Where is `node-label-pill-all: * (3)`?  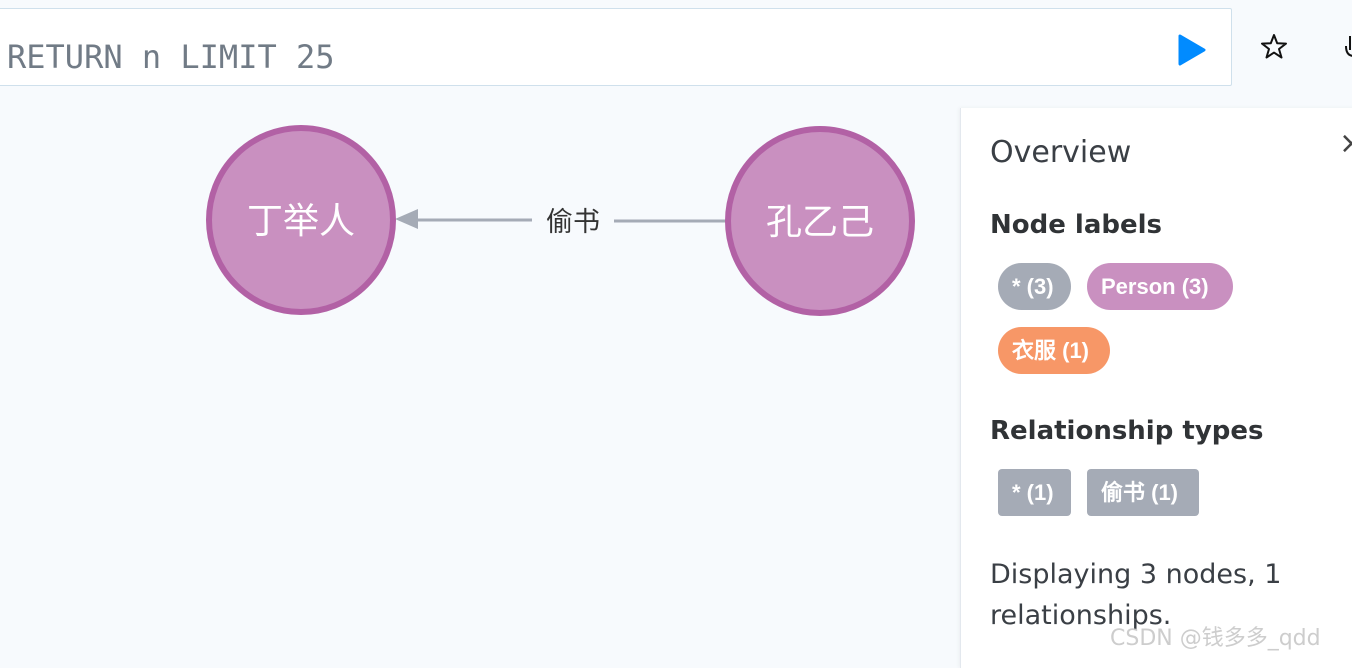
node-label-pill-all: * (3) is located at coordinates (1034, 286).